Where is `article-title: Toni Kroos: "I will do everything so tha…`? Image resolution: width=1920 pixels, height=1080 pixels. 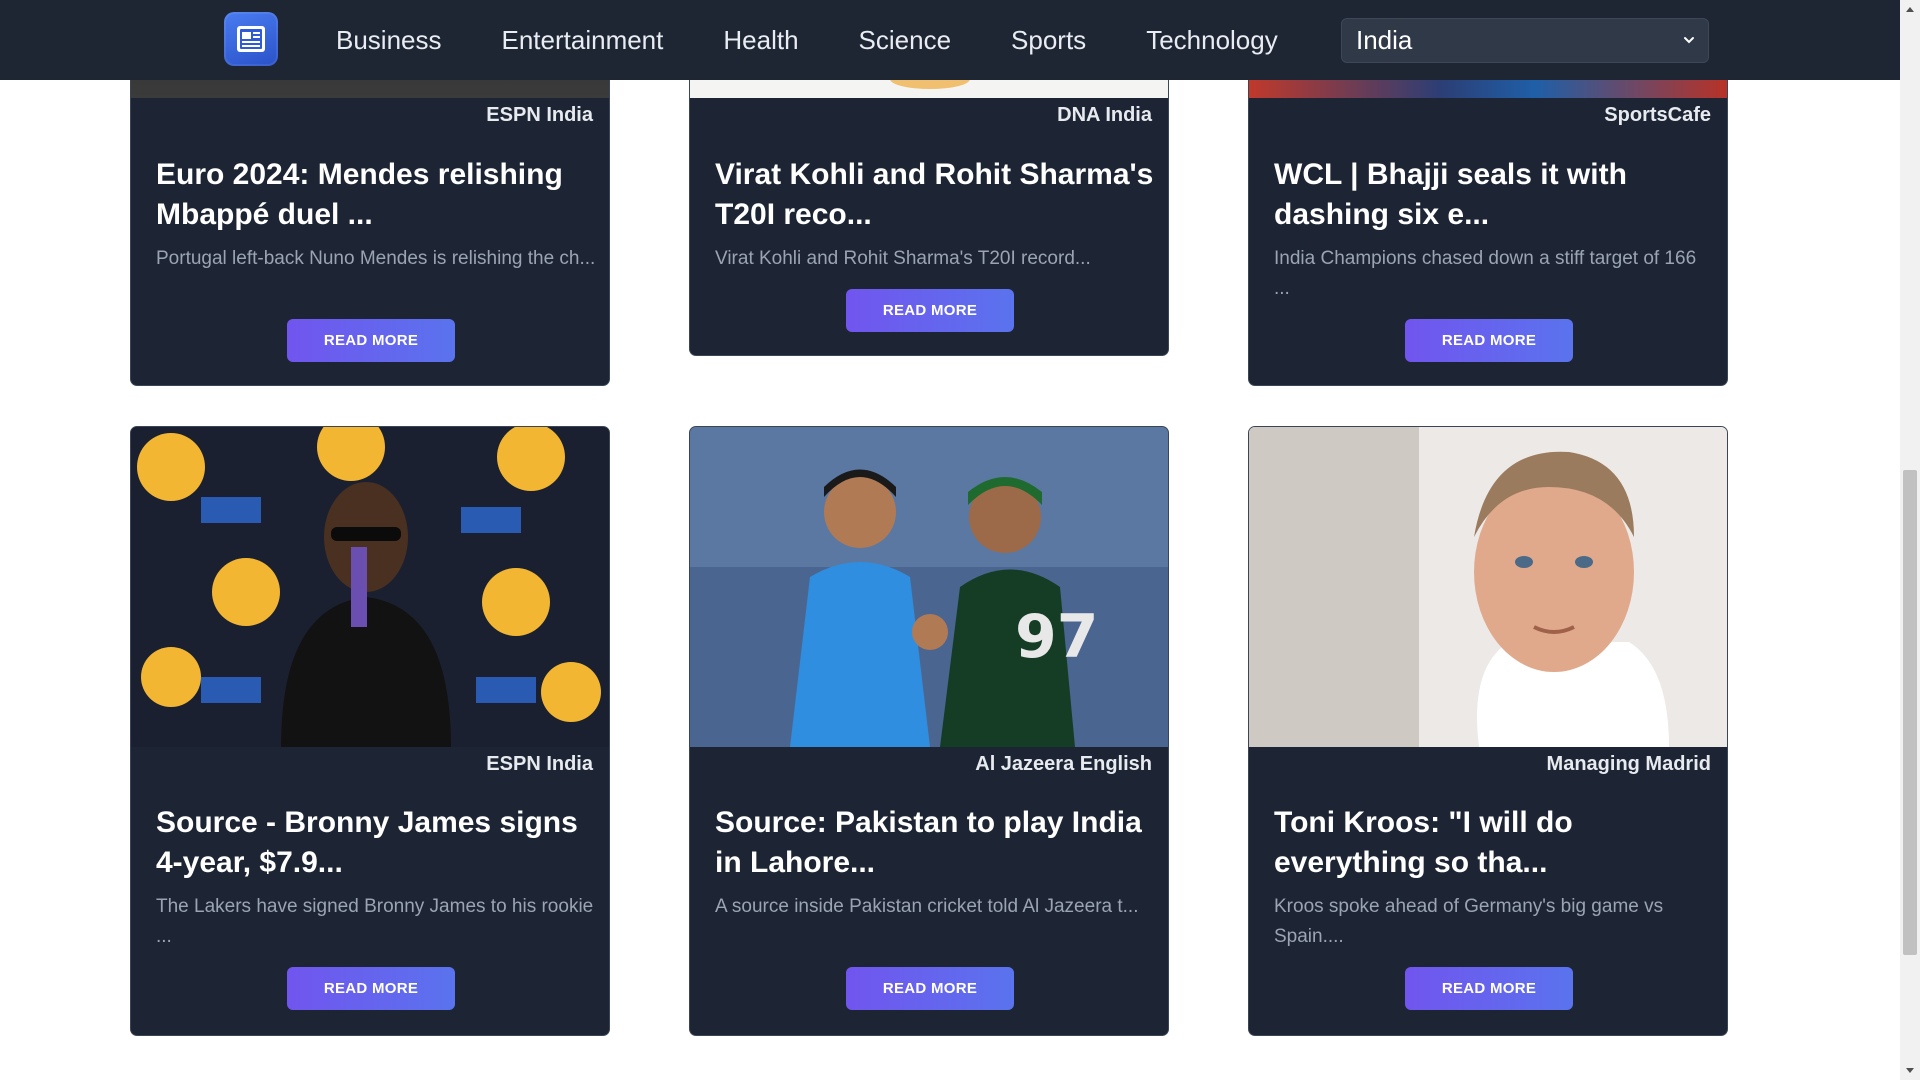 article-title: Toni Kroos: "I will do everything so tha… is located at coordinates (1423, 842).